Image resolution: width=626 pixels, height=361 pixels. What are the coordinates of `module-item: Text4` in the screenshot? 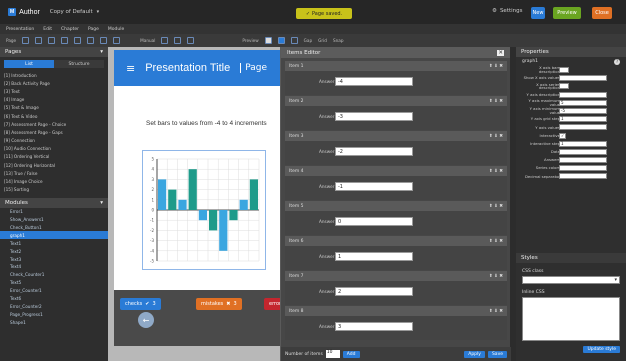 It's located at (54, 267).